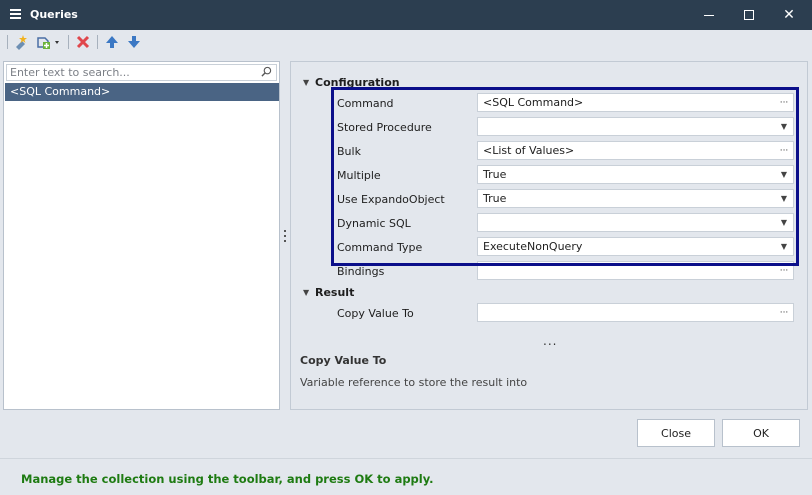 This screenshot has width=812, height=495. What do you see at coordinates (7, 42) in the screenshot?
I see `toolbar-grip` at bounding box center [7, 42].